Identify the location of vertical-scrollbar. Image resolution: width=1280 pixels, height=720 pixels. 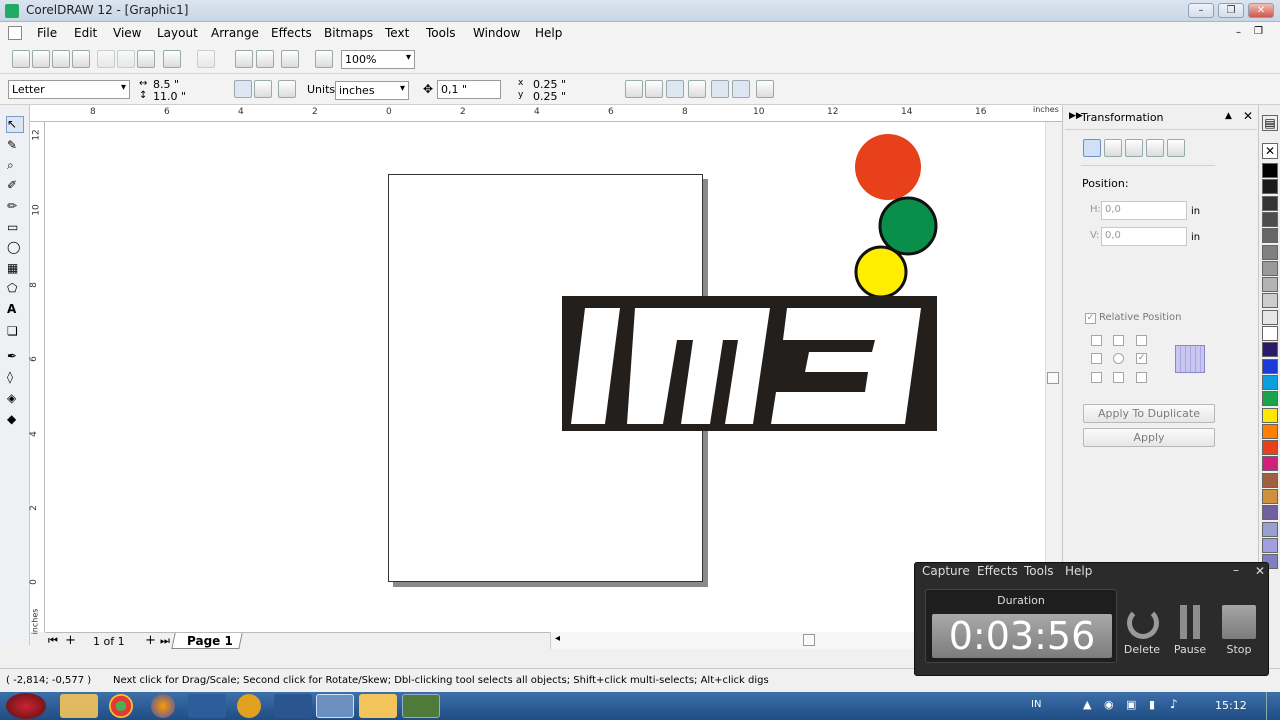
(1052, 377).